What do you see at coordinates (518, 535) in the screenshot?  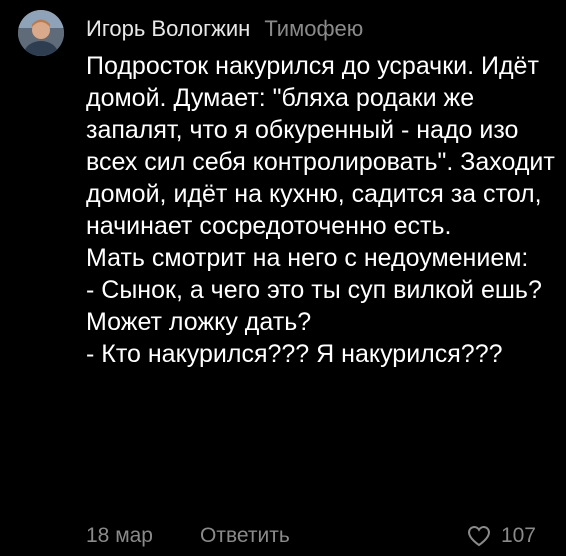 I see `likes-count: 107` at bounding box center [518, 535].